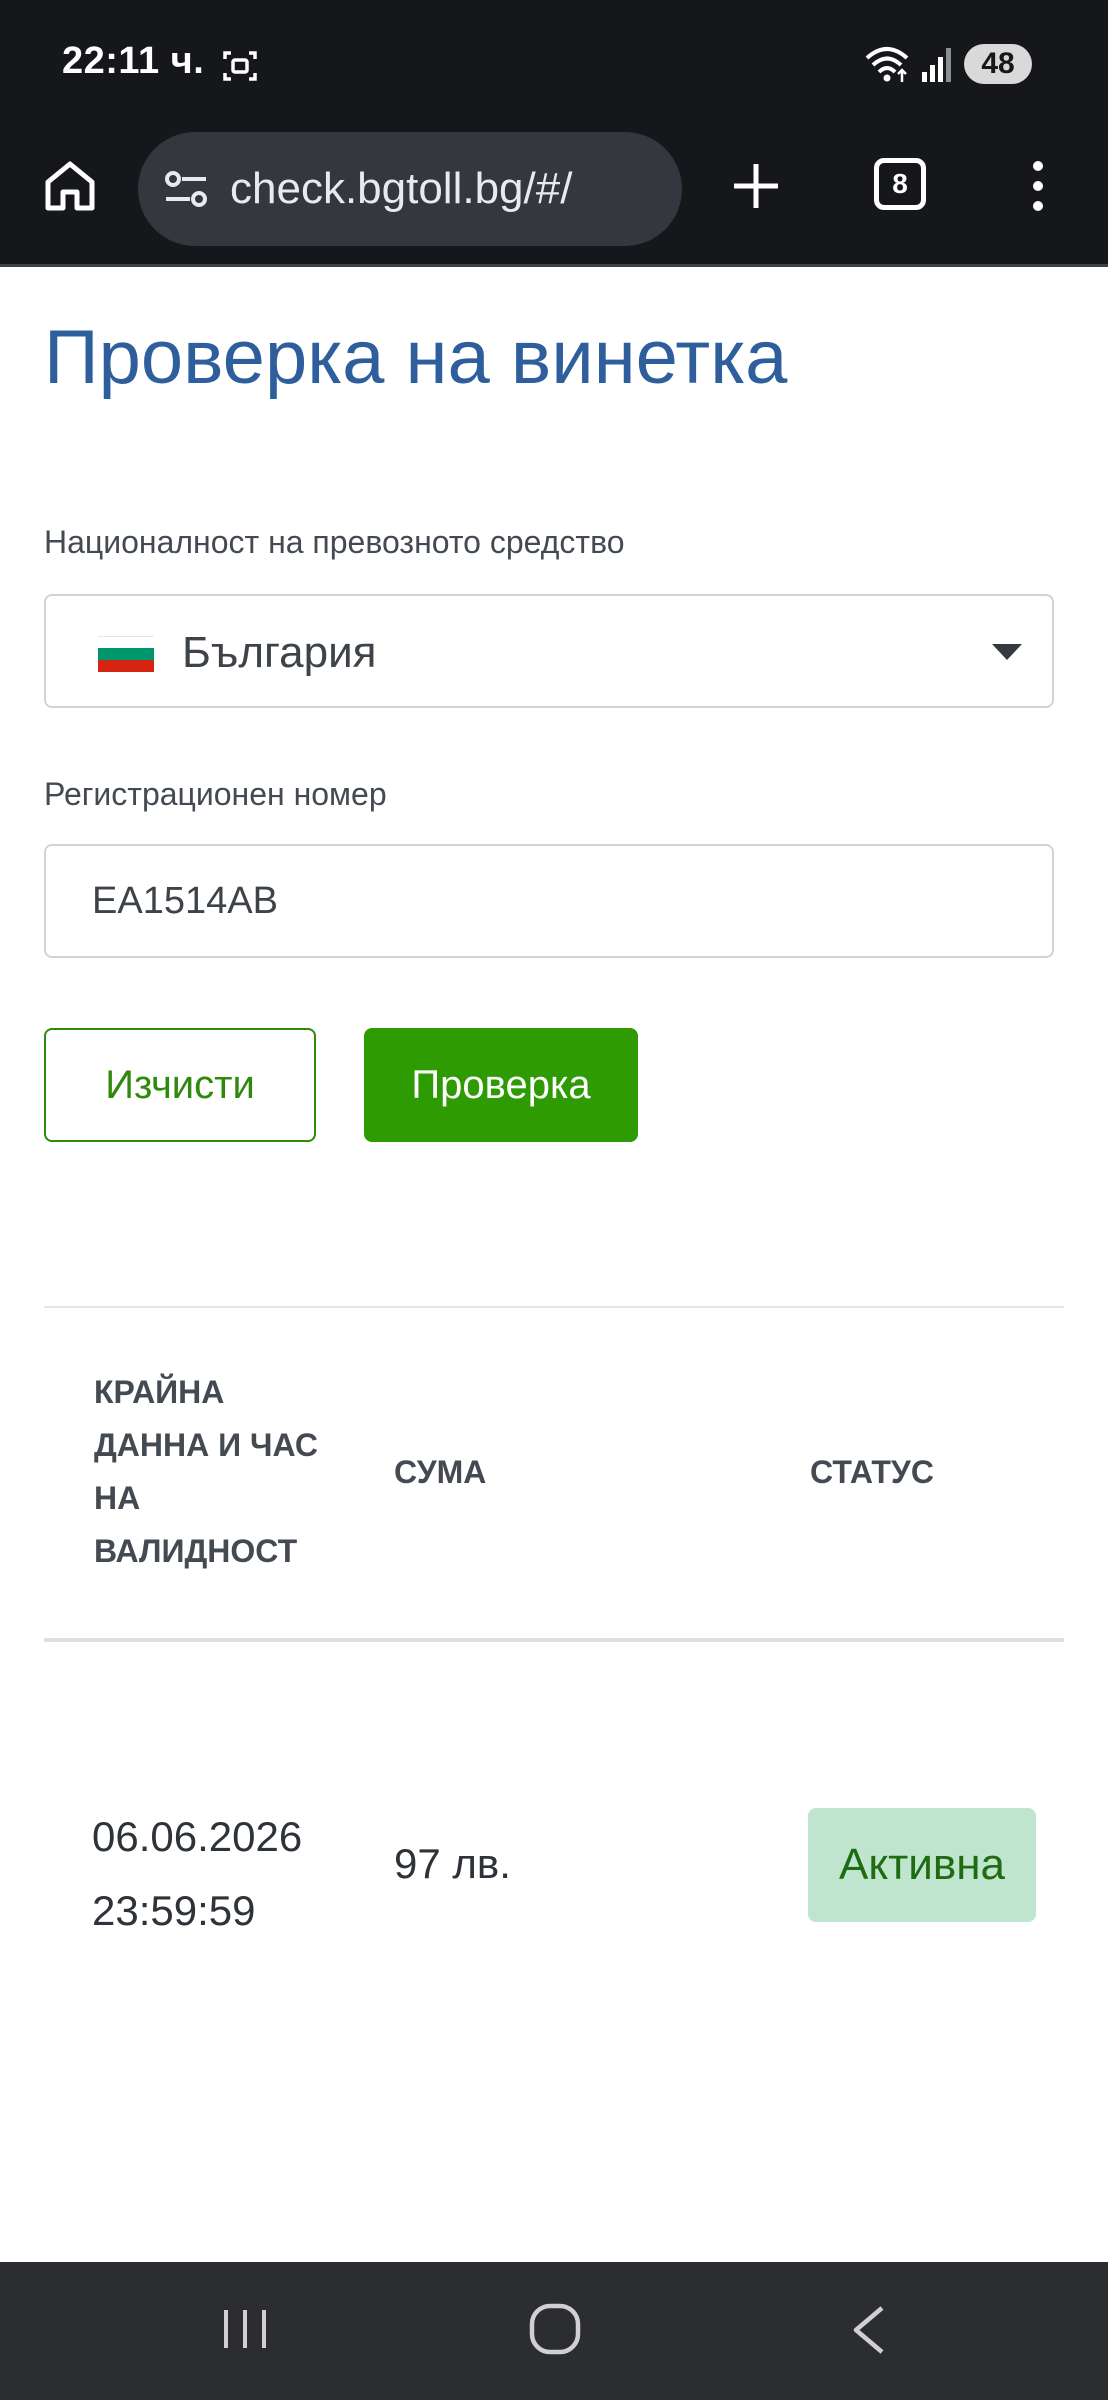 The width and height of the screenshot is (1108, 2400). What do you see at coordinates (70, 186) in the screenshot?
I see `home-icon` at bounding box center [70, 186].